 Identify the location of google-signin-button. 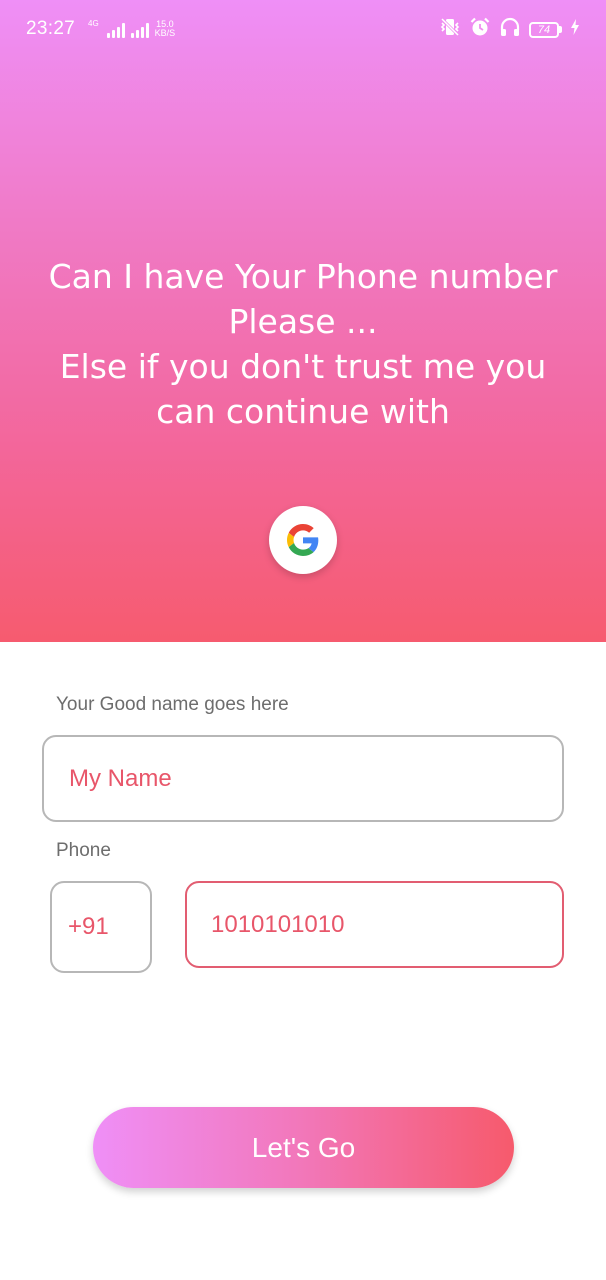
(303, 540).